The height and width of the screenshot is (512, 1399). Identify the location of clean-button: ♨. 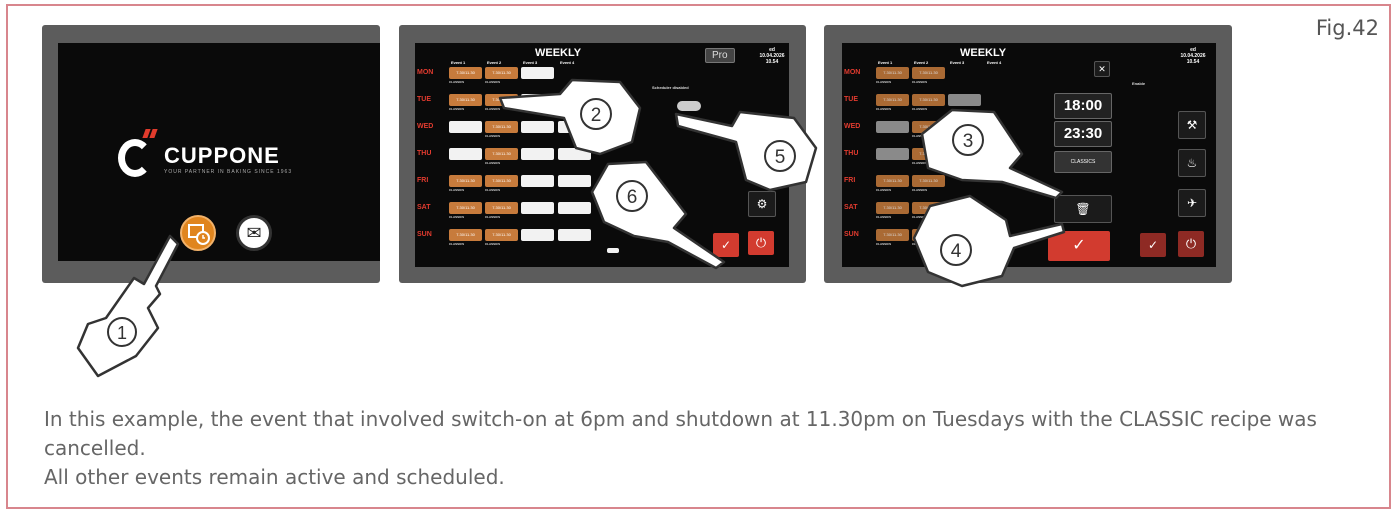
(1192, 163).